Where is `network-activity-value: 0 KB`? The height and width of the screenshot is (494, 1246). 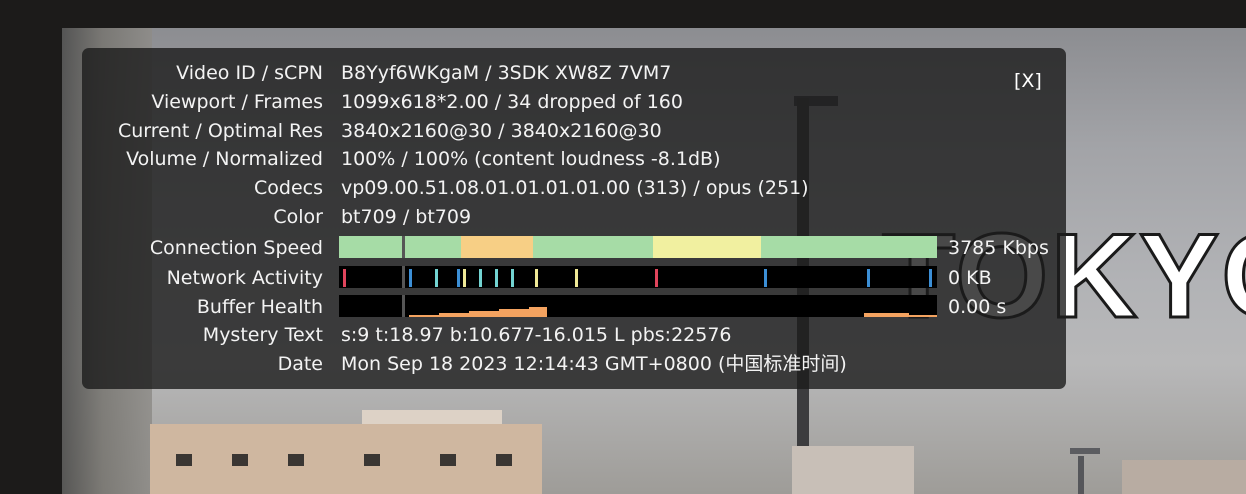 network-activity-value: 0 KB is located at coordinates (970, 278).